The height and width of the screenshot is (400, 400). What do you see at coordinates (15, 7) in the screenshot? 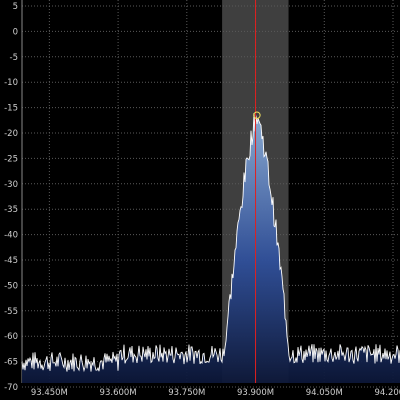
I see `y-axis-label: 5` at bounding box center [15, 7].